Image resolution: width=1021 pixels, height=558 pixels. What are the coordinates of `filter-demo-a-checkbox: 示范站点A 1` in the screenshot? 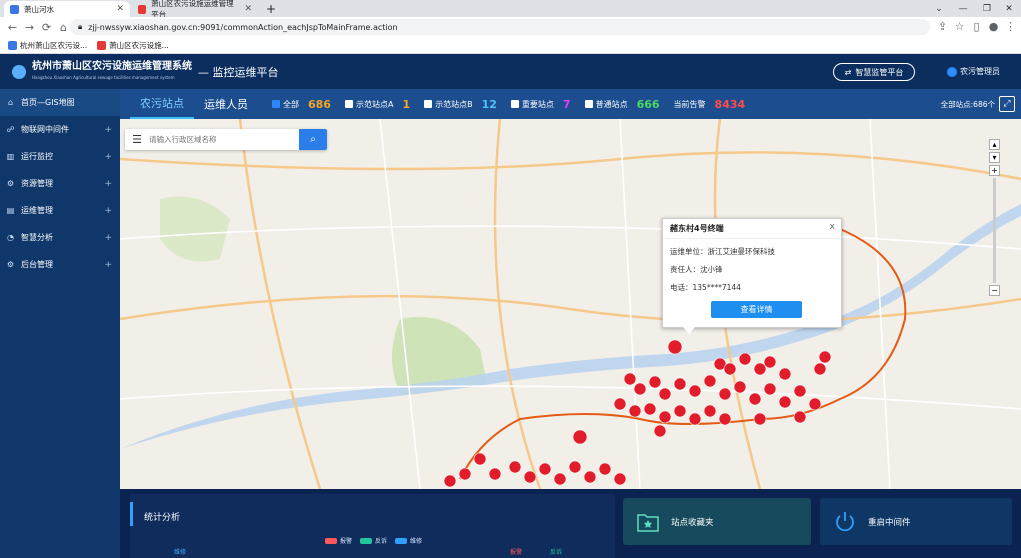 It's located at (377, 104).